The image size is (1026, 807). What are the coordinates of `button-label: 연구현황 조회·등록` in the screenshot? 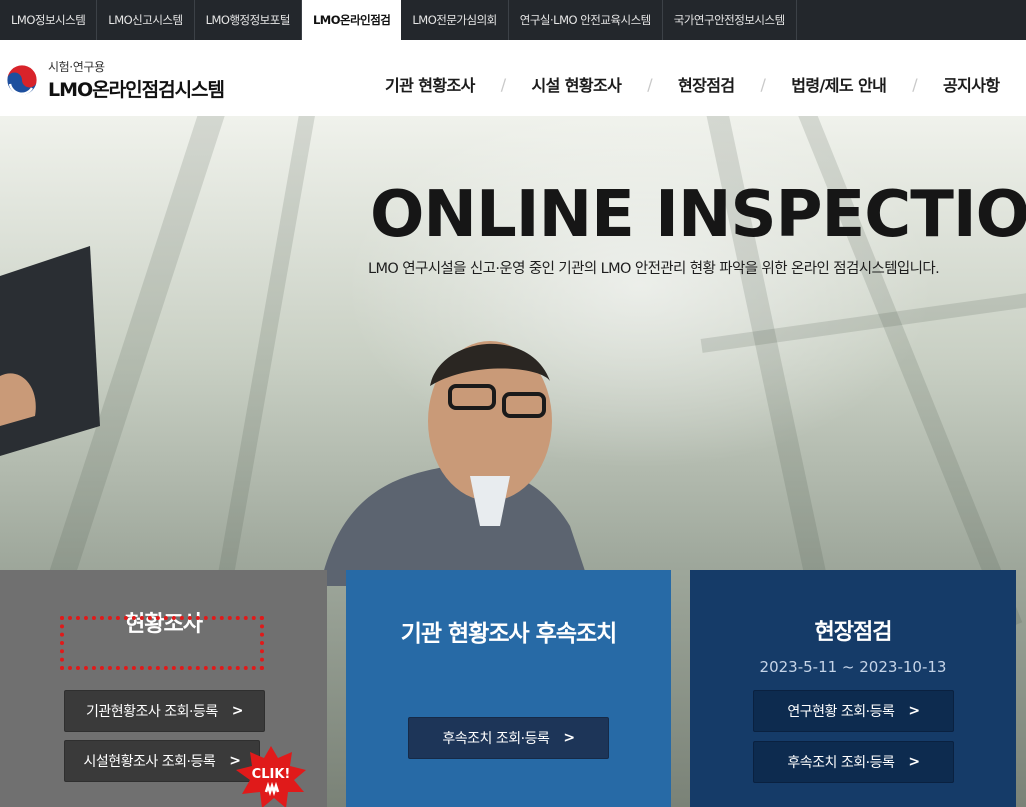 It's located at (841, 712).